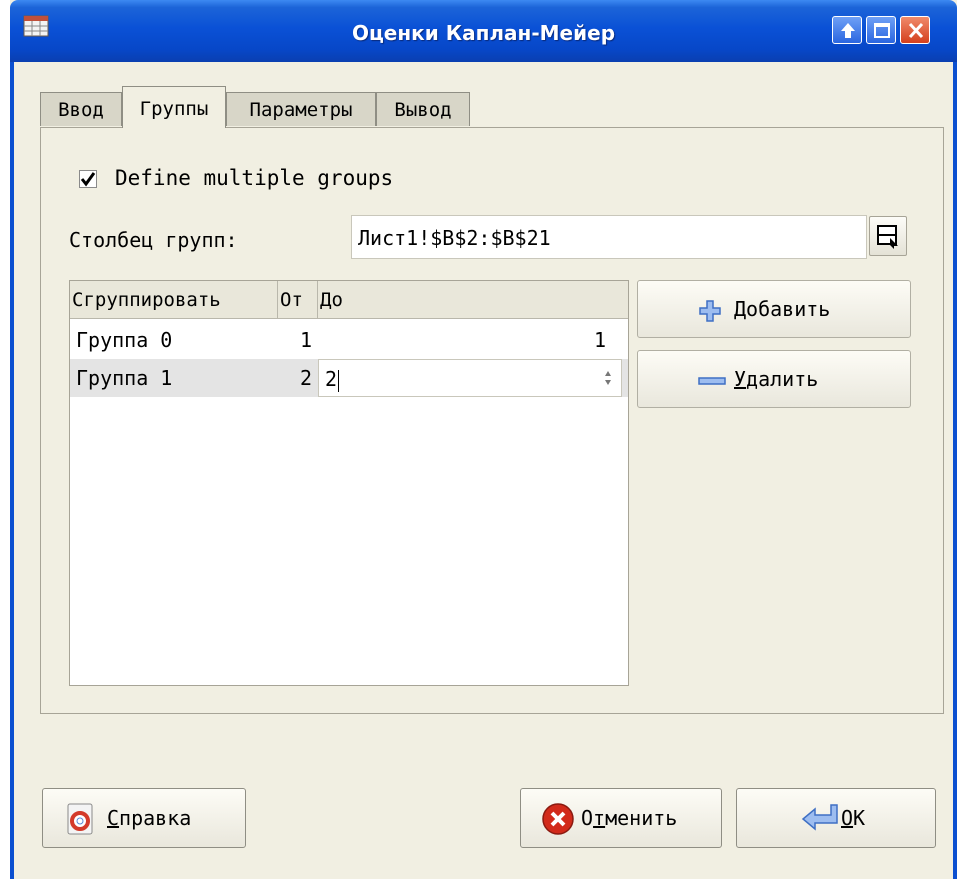 The image size is (957, 879). I want to click on enter-arrow-icon, so click(819, 817).